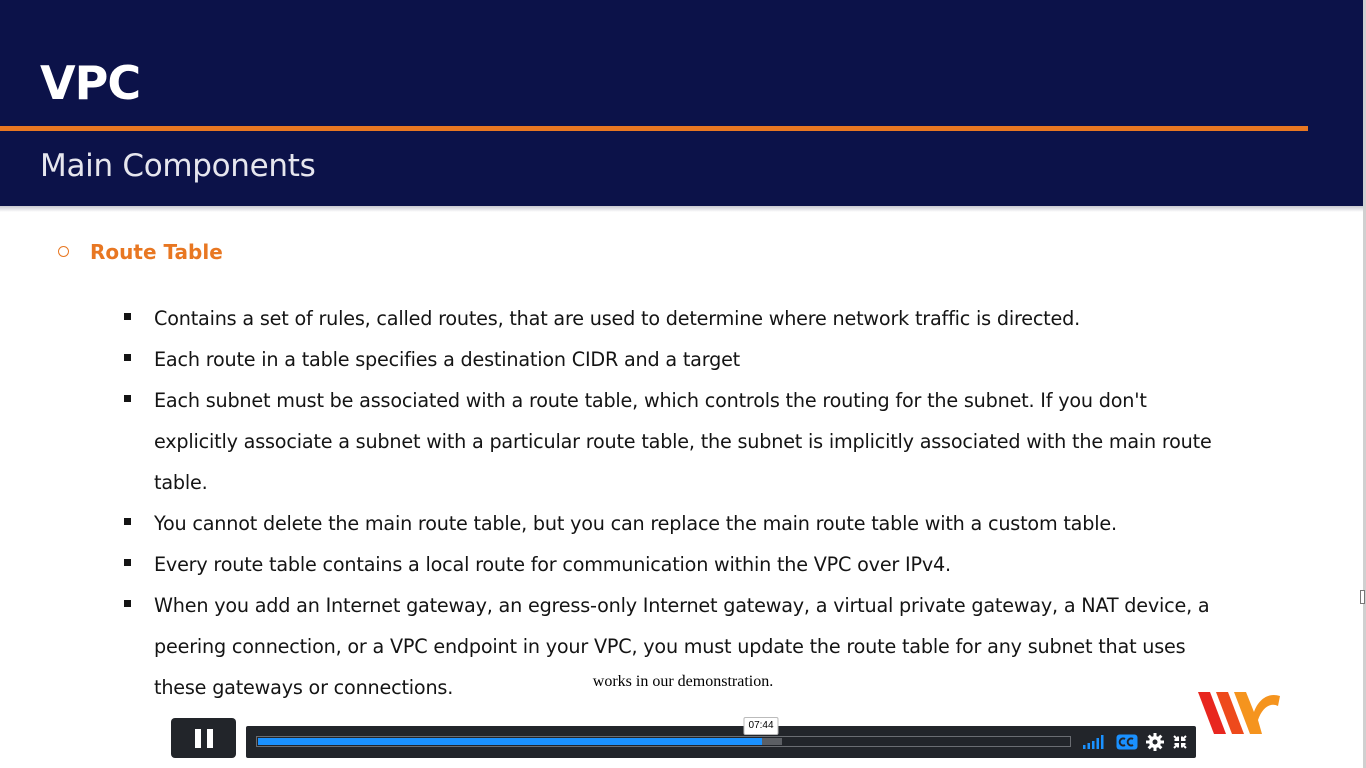 The width and height of the screenshot is (1366, 768). What do you see at coordinates (1180, 742) in the screenshot?
I see `fullscreen-icon` at bounding box center [1180, 742].